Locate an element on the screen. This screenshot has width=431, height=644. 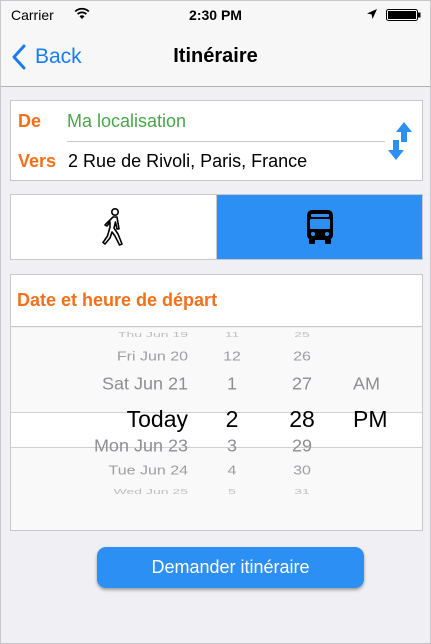
from-label: De is located at coordinates (30, 120).